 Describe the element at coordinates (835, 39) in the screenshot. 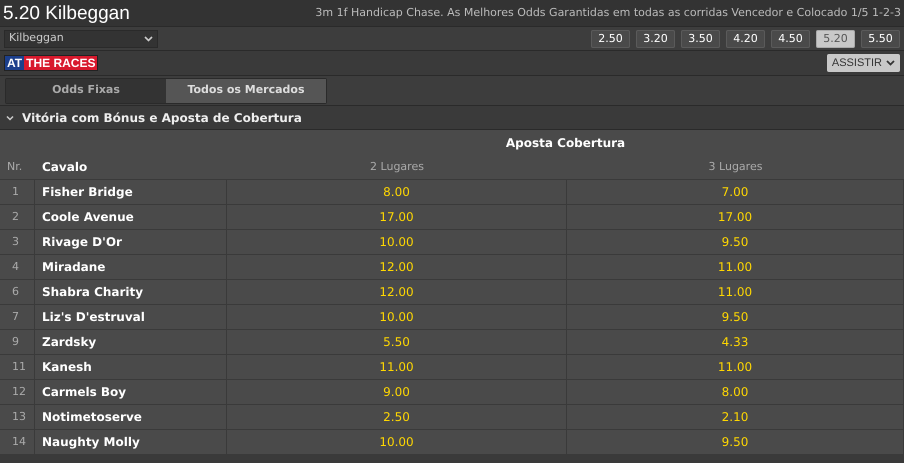

I see `race-time-button: 5.20` at that location.